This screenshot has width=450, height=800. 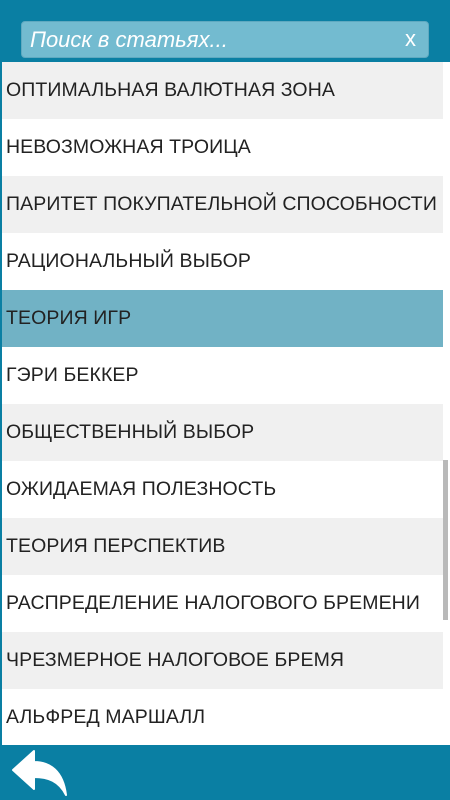 I want to click on list-item: ПАРИТЕТ ПОКУПАТЕЛЬНОЙ СПОСОБНОСТИ, so click(x=222, y=204).